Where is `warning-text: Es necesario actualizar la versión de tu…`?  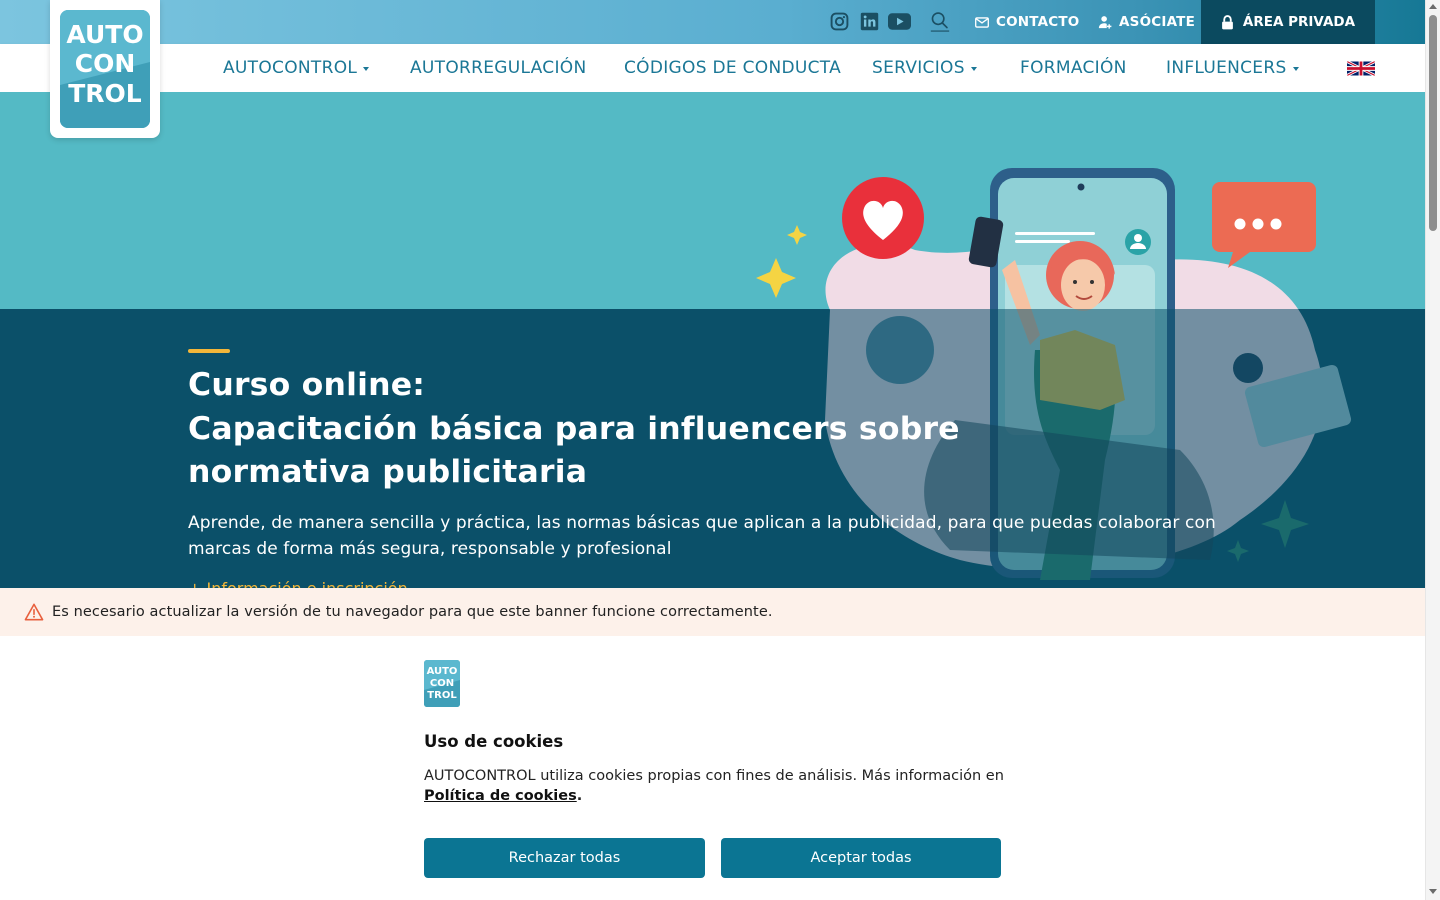 warning-text: Es necesario actualizar la versión de tu… is located at coordinates (412, 612).